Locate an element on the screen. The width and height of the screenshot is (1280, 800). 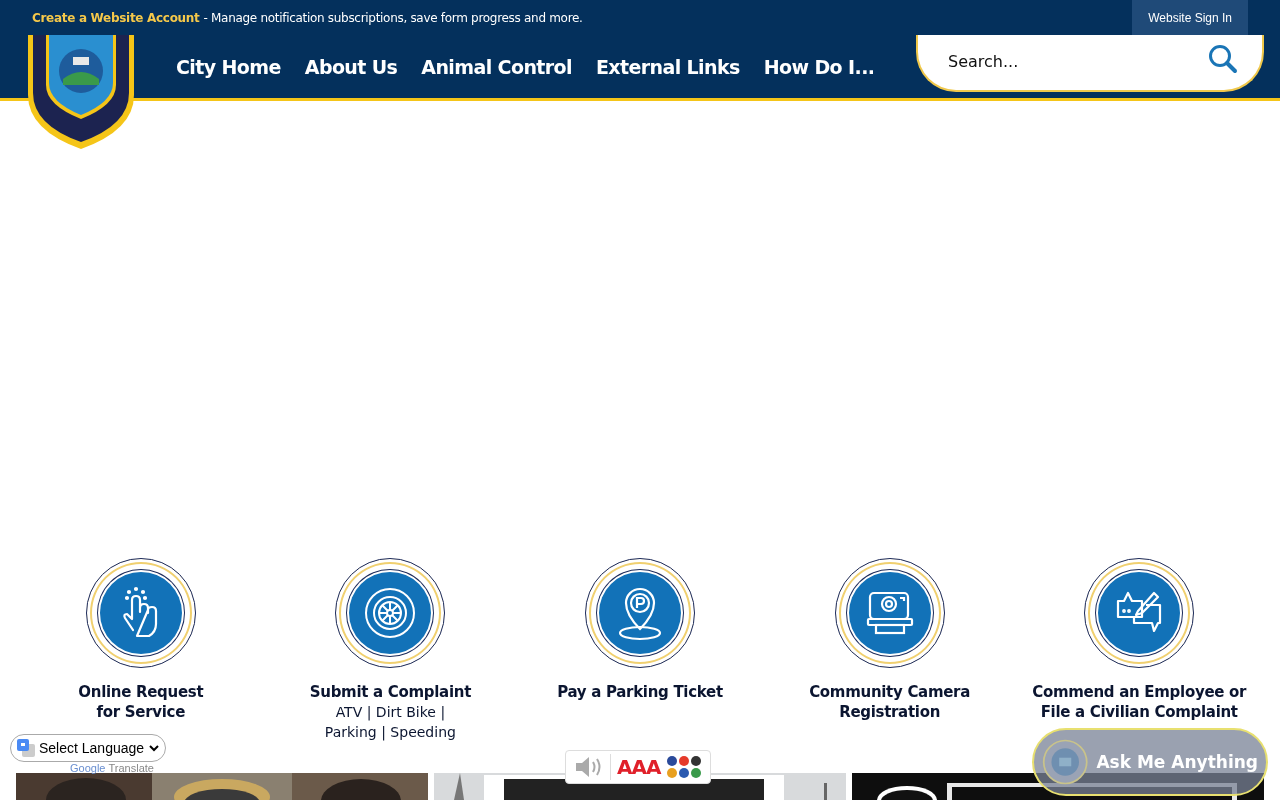
text-size-button: AAA is located at coordinates (639, 767).